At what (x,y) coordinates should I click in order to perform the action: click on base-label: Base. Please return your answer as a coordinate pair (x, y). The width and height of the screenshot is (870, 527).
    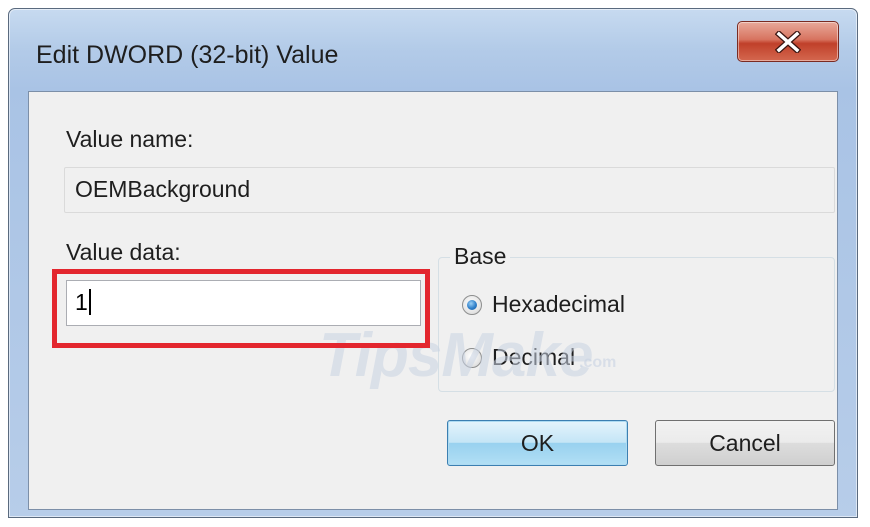
    Looking at the image, I should click on (480, 256).